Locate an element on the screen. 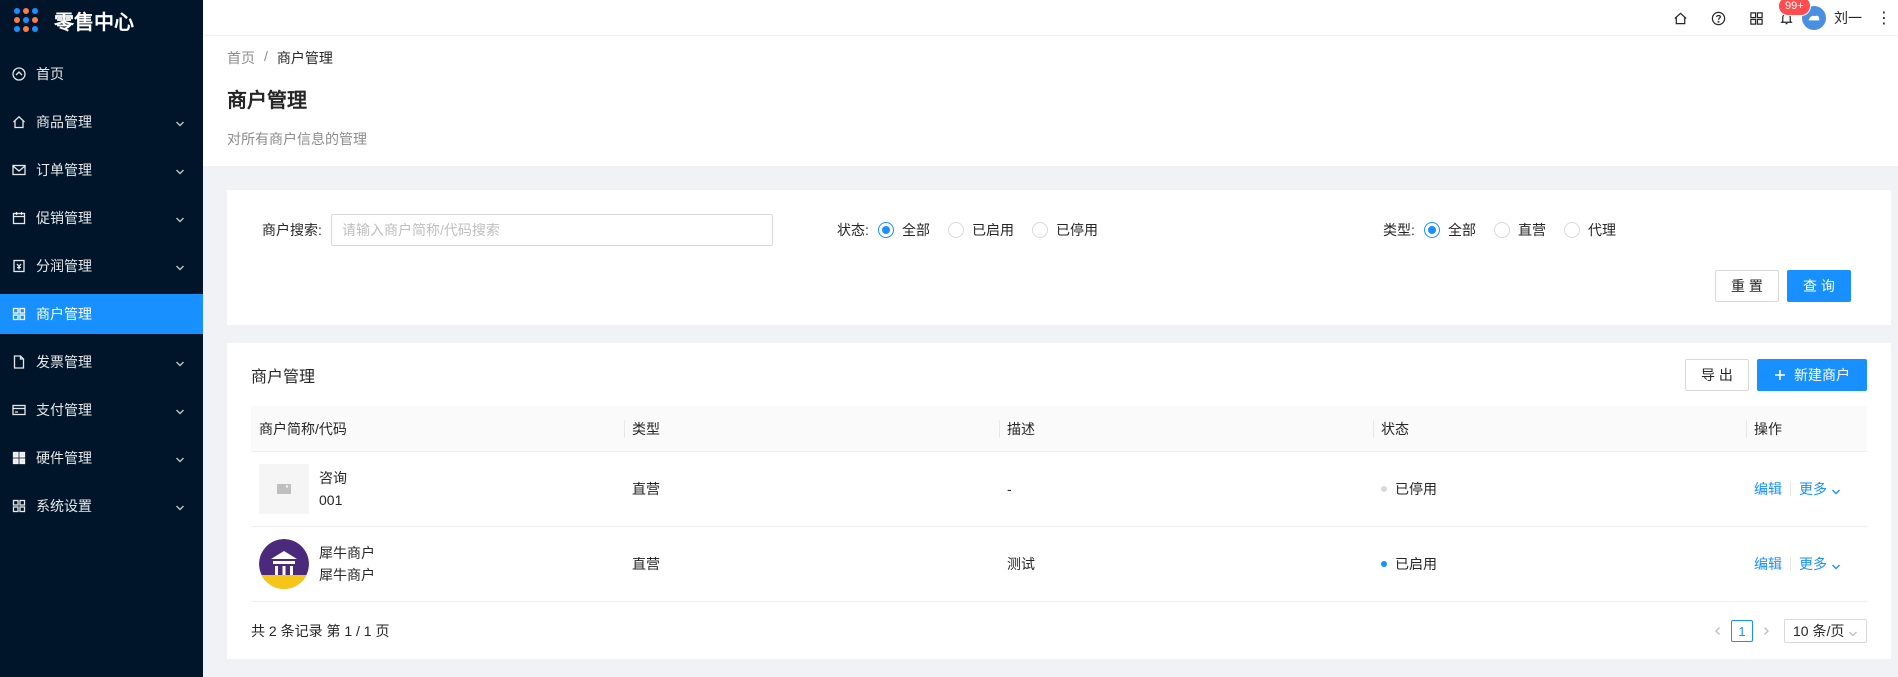 This screenshot has height=677, width=1898. description-cell: - is located at coordinates (1009, 489).